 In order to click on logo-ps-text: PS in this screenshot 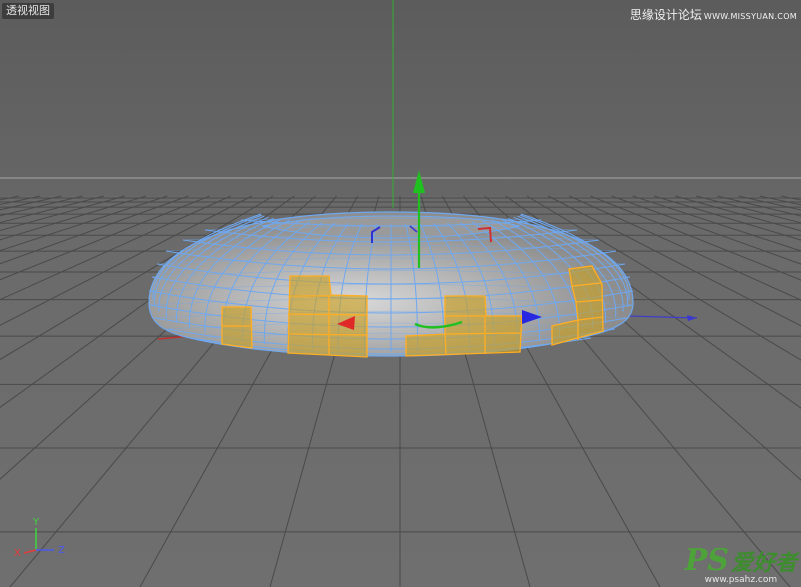, I will do `click(706, 560)`.